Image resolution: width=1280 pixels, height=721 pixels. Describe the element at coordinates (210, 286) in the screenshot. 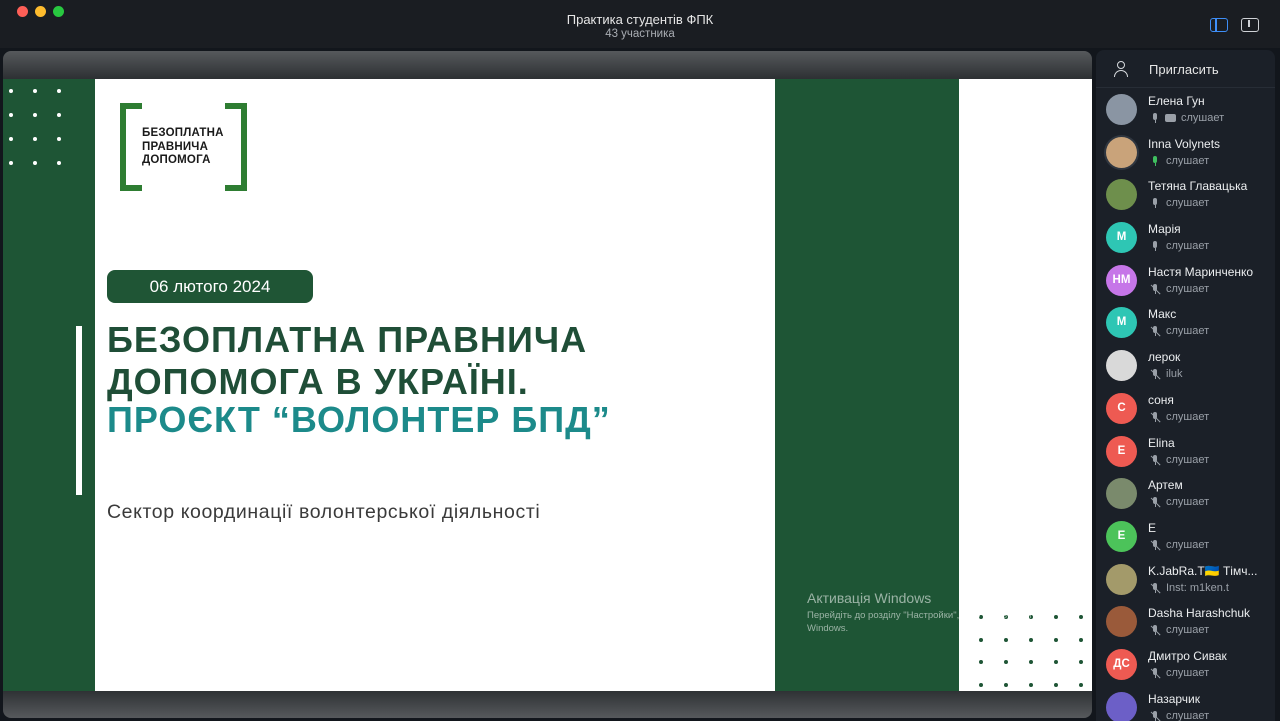

I see `date-badge: 06 лютого 2024` at that location.